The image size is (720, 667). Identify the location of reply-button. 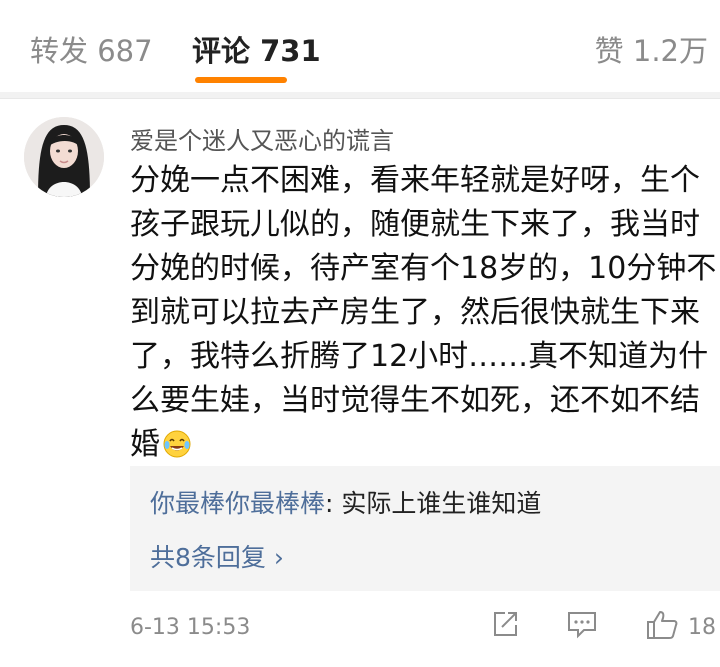
(582, 626).